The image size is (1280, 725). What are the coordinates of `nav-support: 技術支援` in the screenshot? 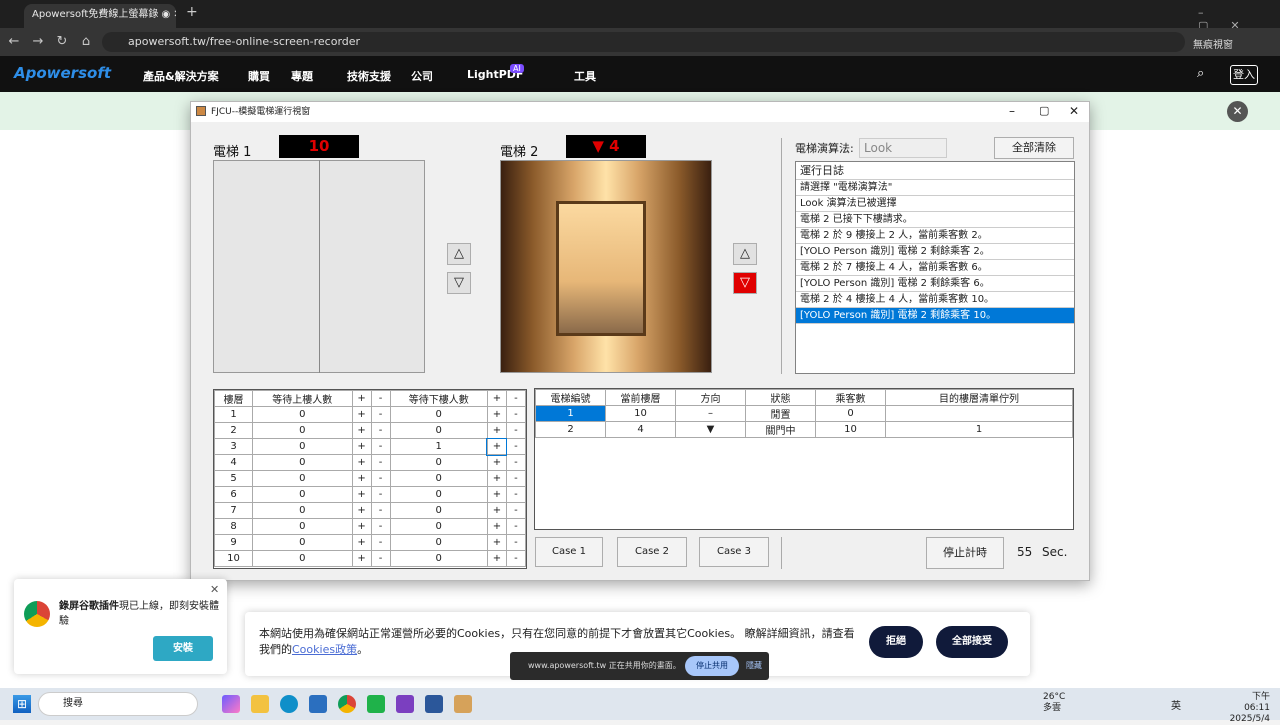 It's located at (369, 76).